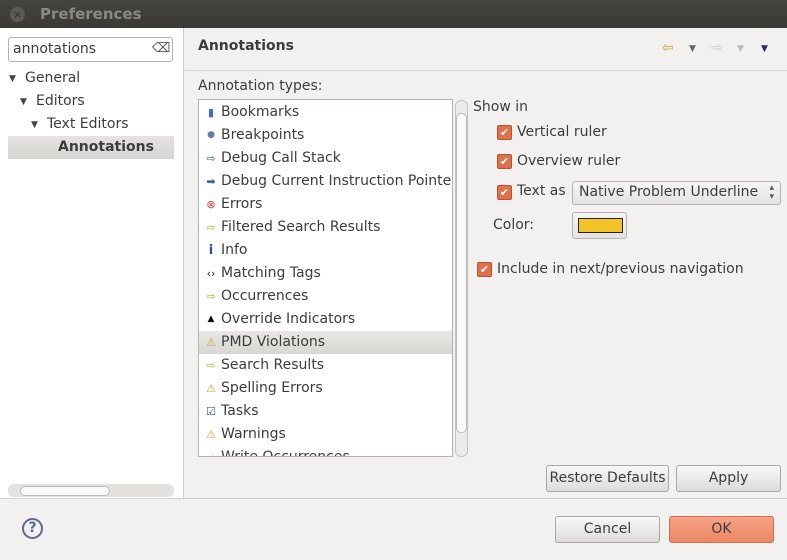 The height and width of the screenshot is (560, 787). Describe the element at coordinates (211, 181) in the screenshot. I see `arrow-filled-icon: ➡` at that location.